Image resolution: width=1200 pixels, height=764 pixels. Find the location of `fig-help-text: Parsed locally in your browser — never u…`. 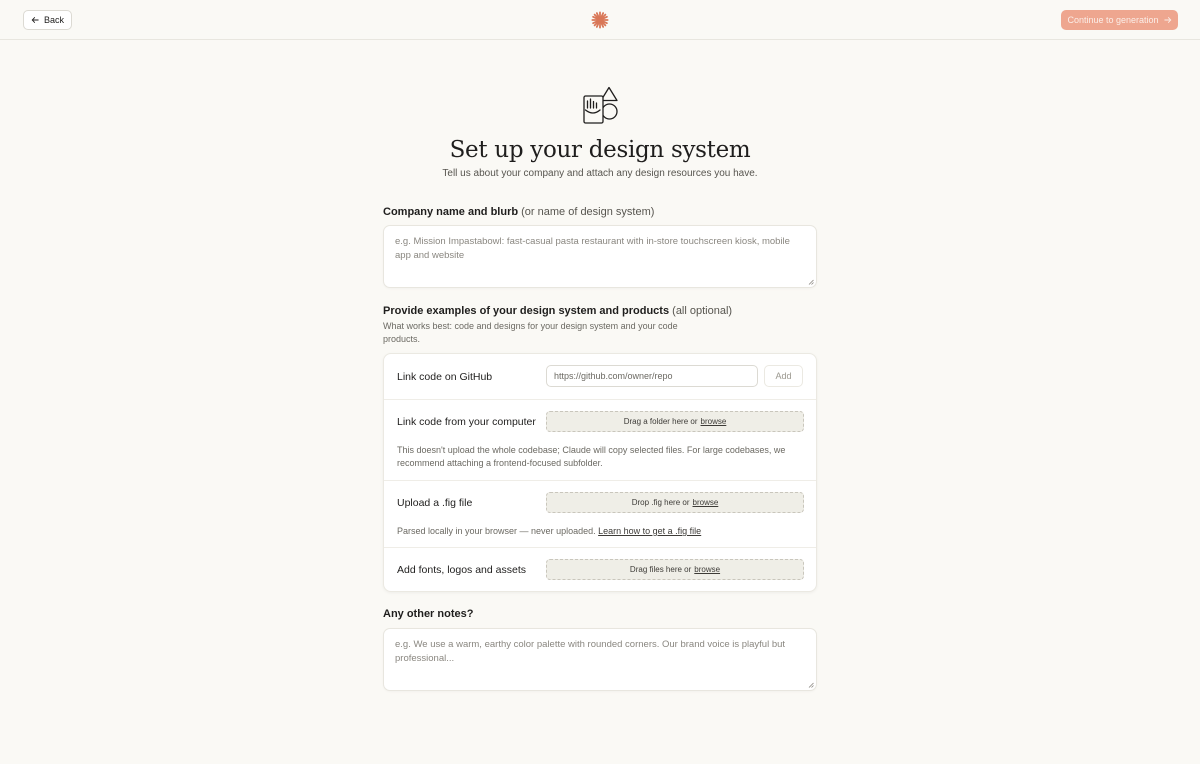

fig-help-text: Parsed locally in your browser — never u… is located at coordinates (597, 531).